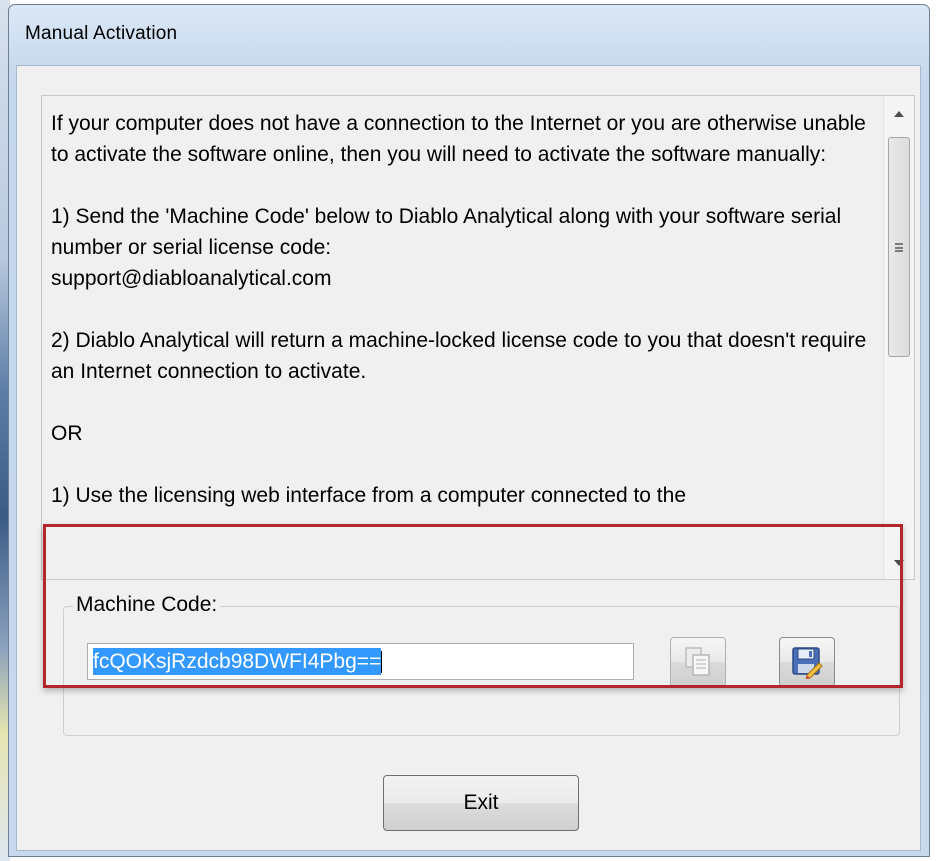  I want to click on scroll-grip-icon, so click(899, 247).